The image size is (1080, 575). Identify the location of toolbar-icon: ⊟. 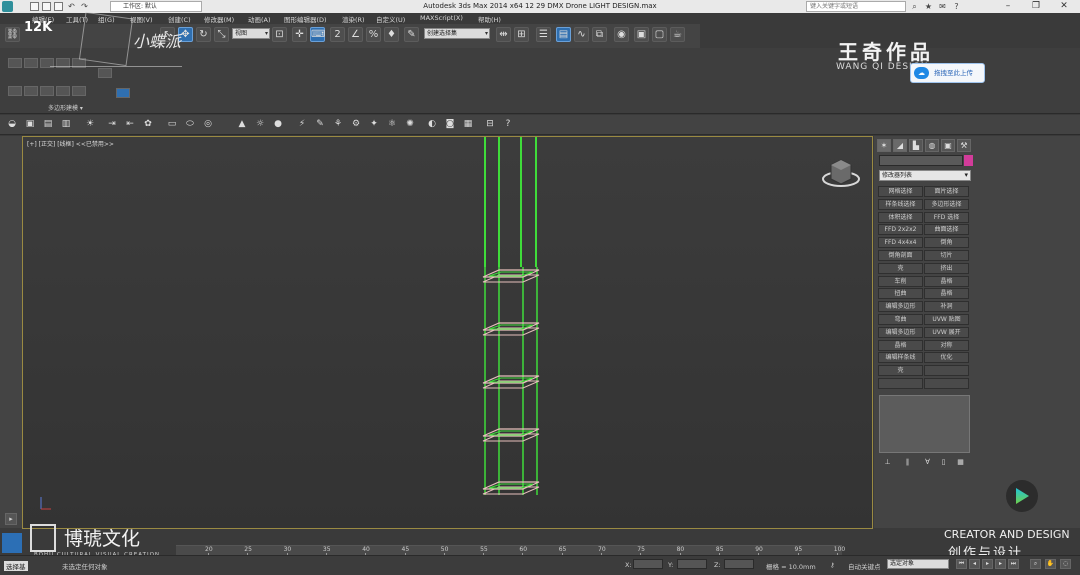
(490, 124).